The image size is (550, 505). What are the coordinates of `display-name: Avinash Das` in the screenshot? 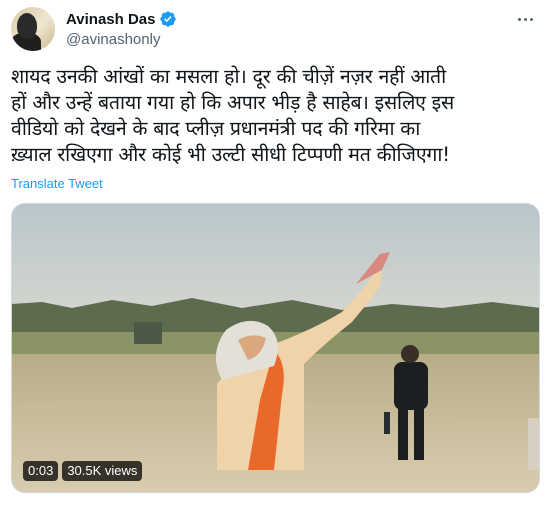 It's located at (110, 19).